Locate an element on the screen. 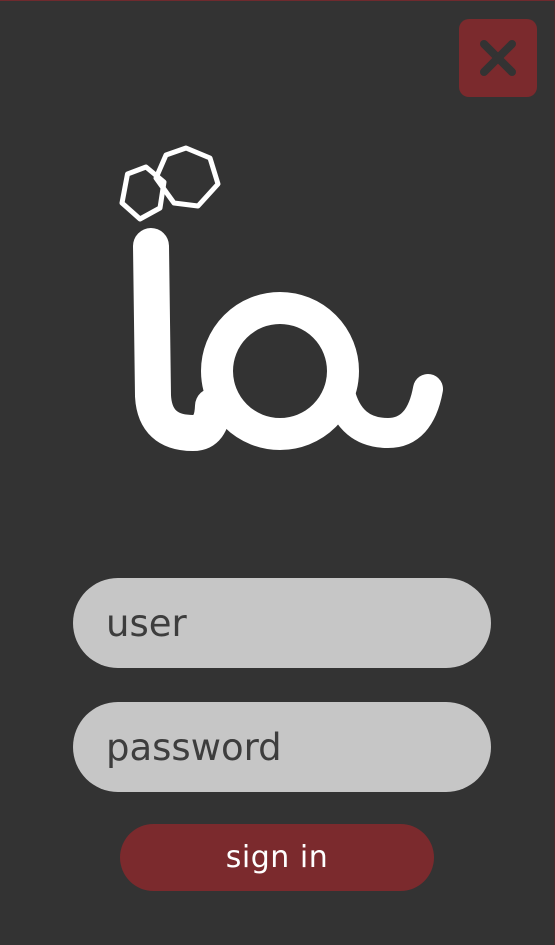 The width and height of the screenshot is (555, 945). close-button is located at coordinates (498, 58).